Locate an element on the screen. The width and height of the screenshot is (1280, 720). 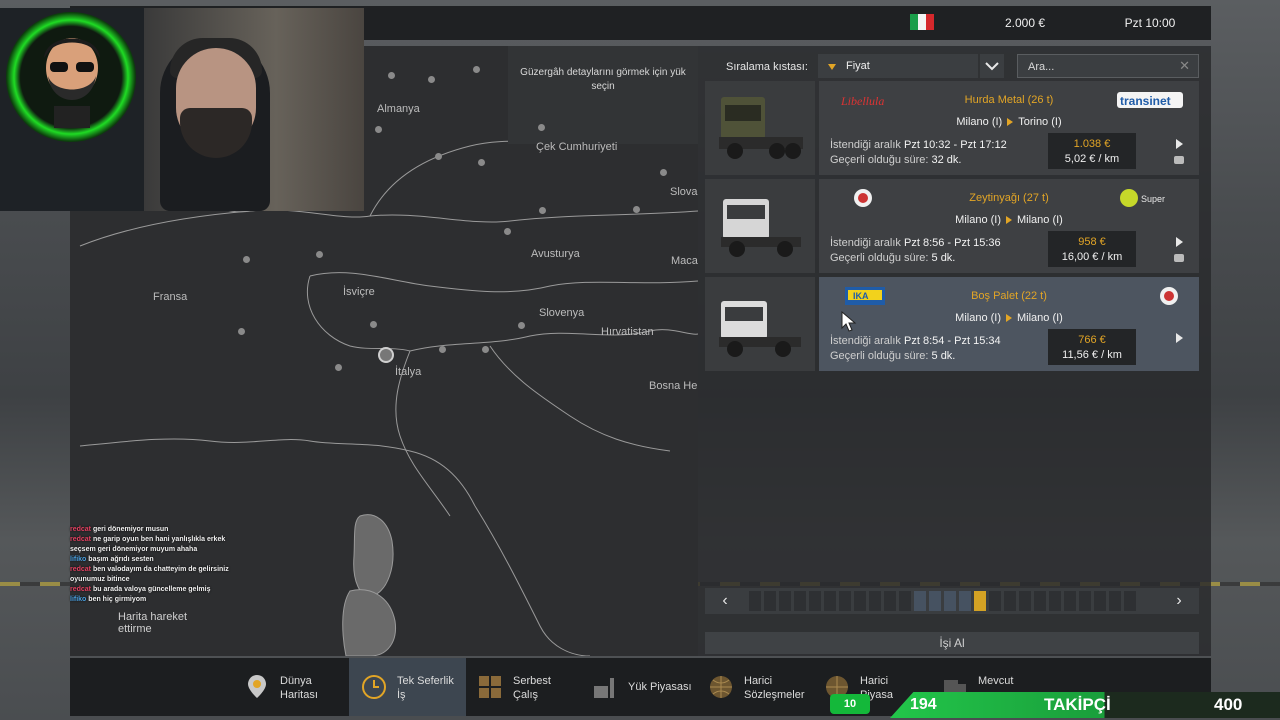
chevron-down-icon is located at coordinates (992, 66).